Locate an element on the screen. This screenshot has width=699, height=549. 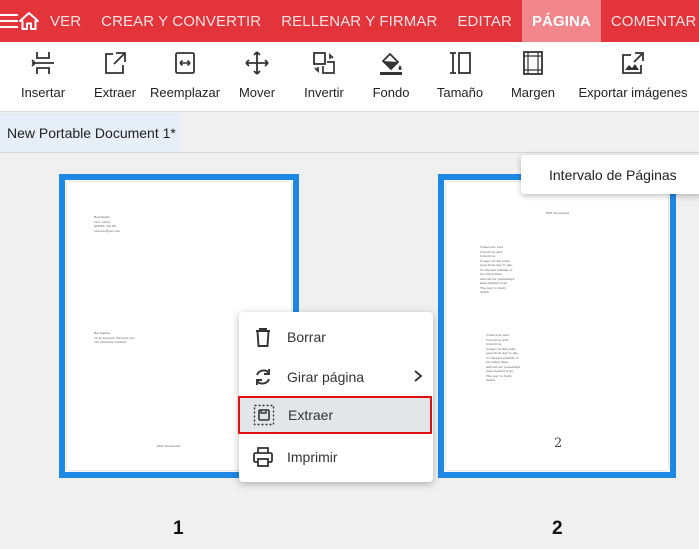
reverse-label: Invertir is located at coordinates (324, 92).